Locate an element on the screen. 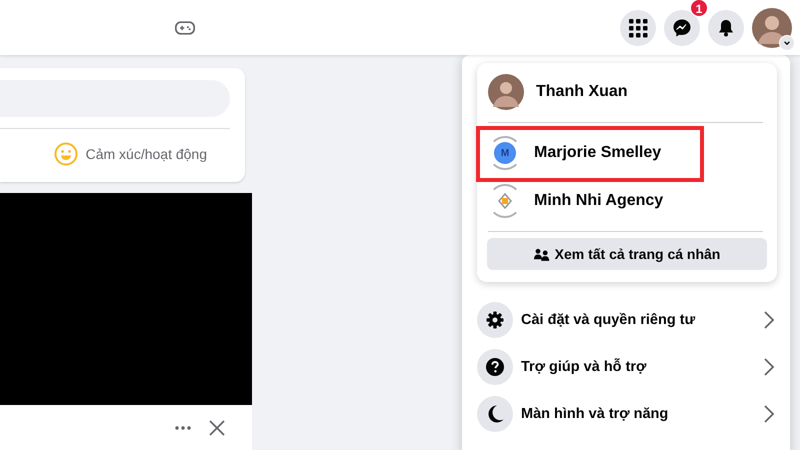  initial-avatar: M is located at coordinates (505, 153).